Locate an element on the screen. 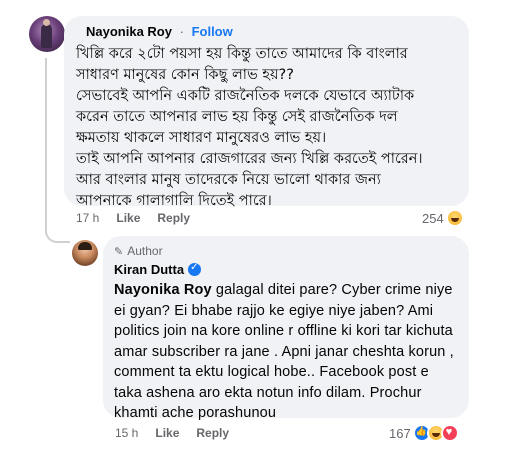 The height and width of the screenshot is (449, 514). author-badge-label: Author is located at coordinates (145, 251).